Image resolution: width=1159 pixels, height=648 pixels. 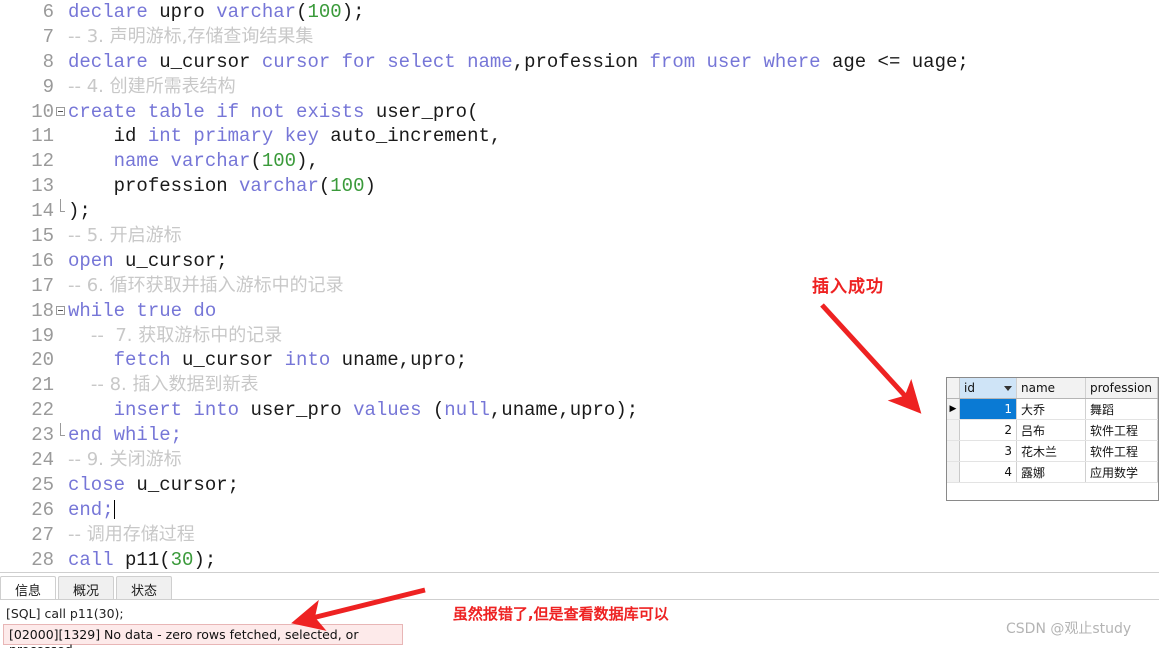 I want to click on code-text: fetch u_cursor into uname,upro;, so click(x=267, y=360).